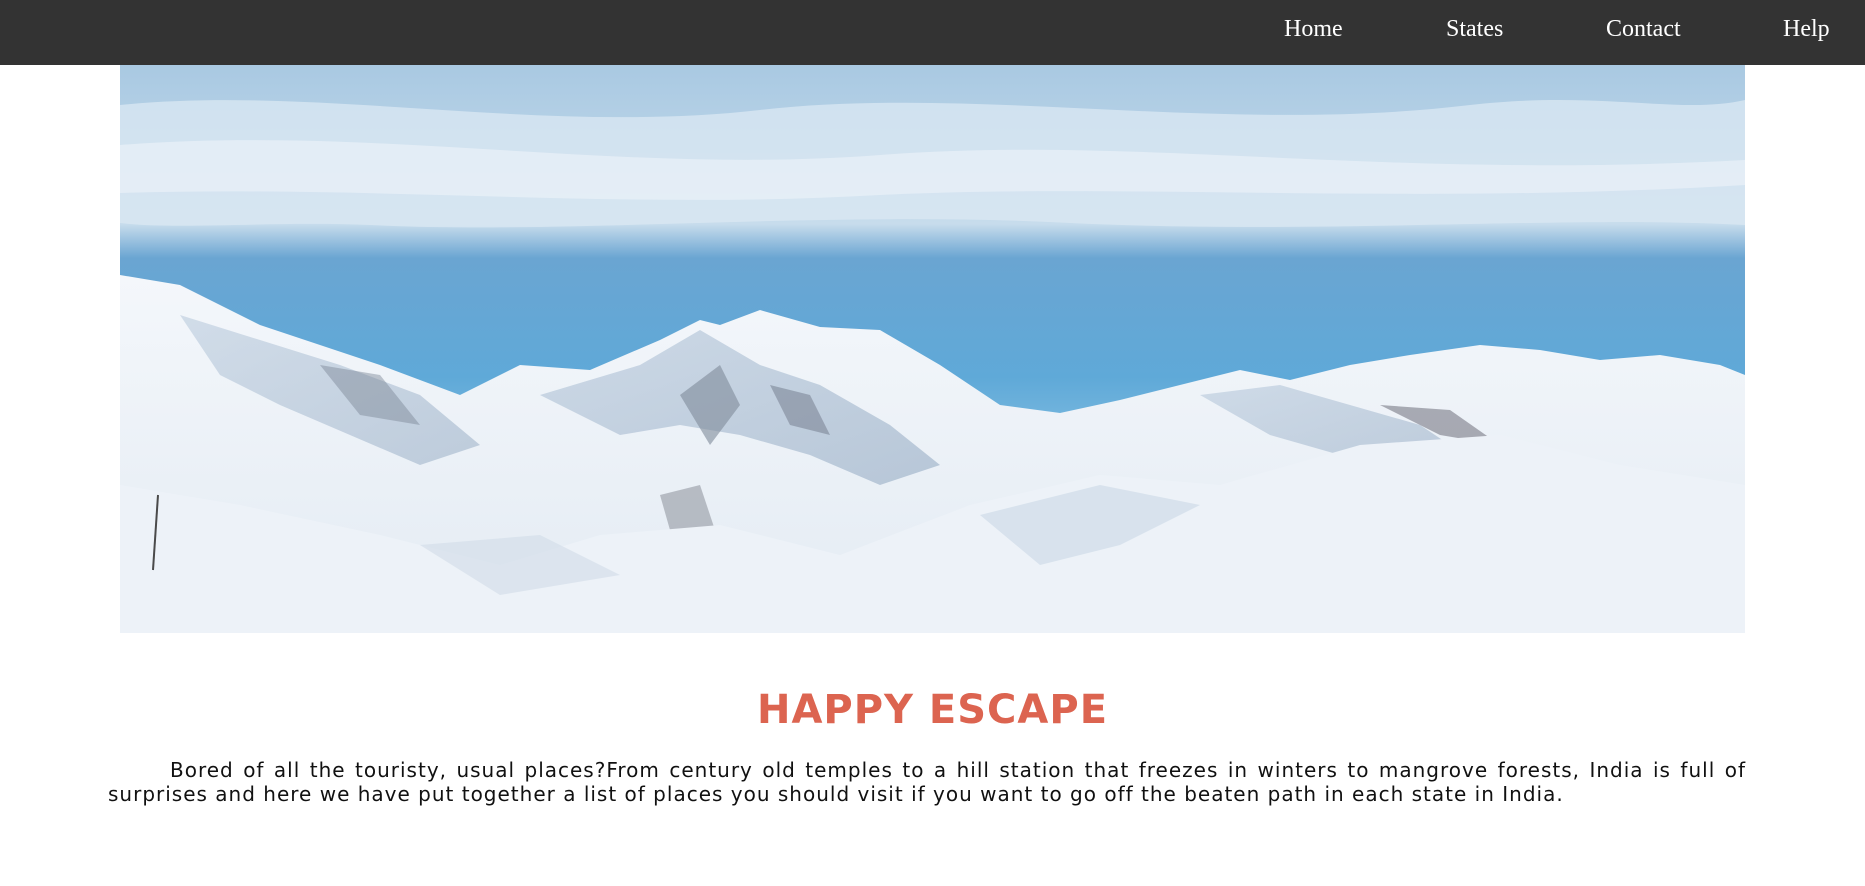  I want to click on nav-link-states: States, so click(1474, 29).